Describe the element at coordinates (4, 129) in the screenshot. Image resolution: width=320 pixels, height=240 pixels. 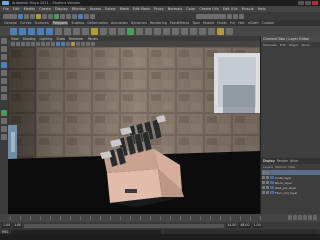
I see `layout-persp-graph-icon` at that location.